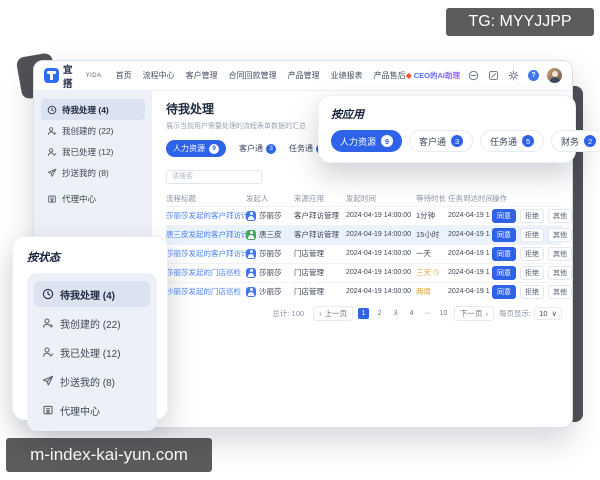 This screenshot has height=480, width=600. What do you see at coordinates (214, 176) in the screenshot?
I see `search-input` at bounding box center [214, 176].